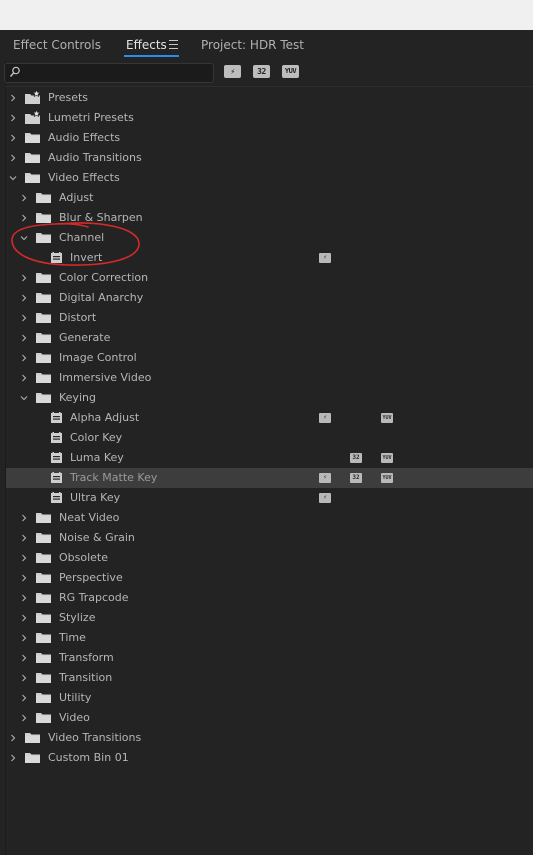  Describe the element at coordinates (173, 44) in the screenshot. I see `panel-menu-icon` at that location.